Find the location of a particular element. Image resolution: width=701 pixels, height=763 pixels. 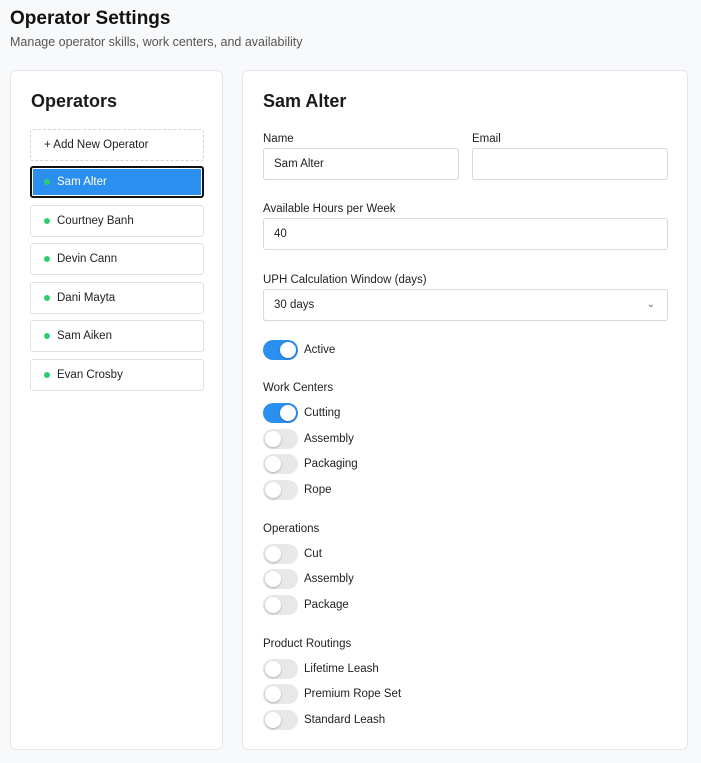

operator-item: Dani Mayta is located at coordinates (117, 297).